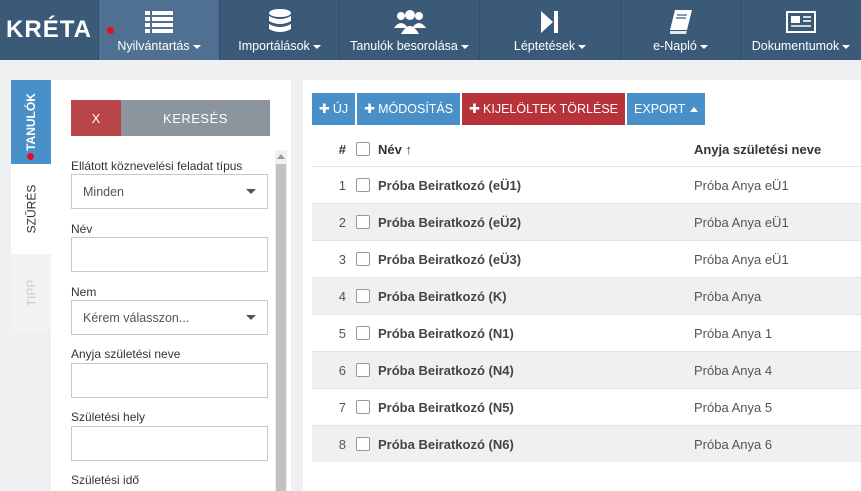  Describe the element at coordinates (416, 109) in the screenshot. I see `modify-label: MÓDOSÍTÁS` at that location.